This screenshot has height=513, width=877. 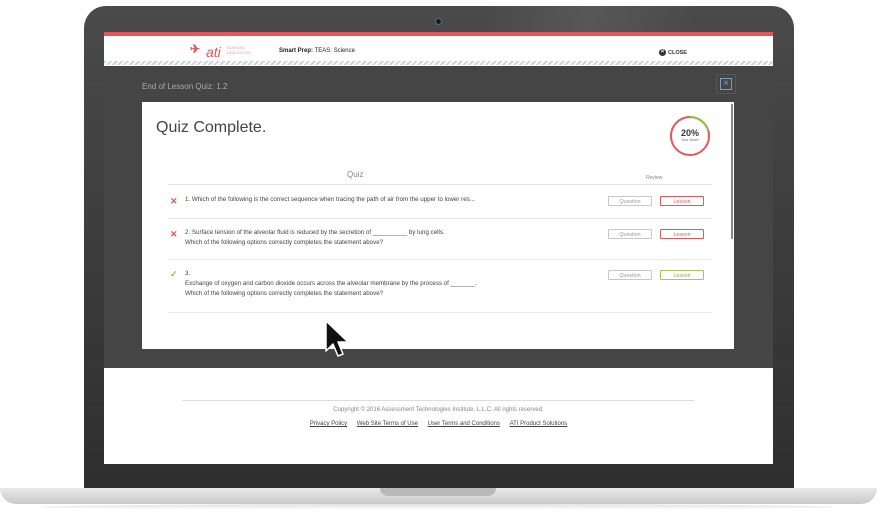 What do you see at coordinates (239, 50) in the screenshot?
I see `logo-subtext: NURSING EDUCATION` at bounding box center [239, 50].